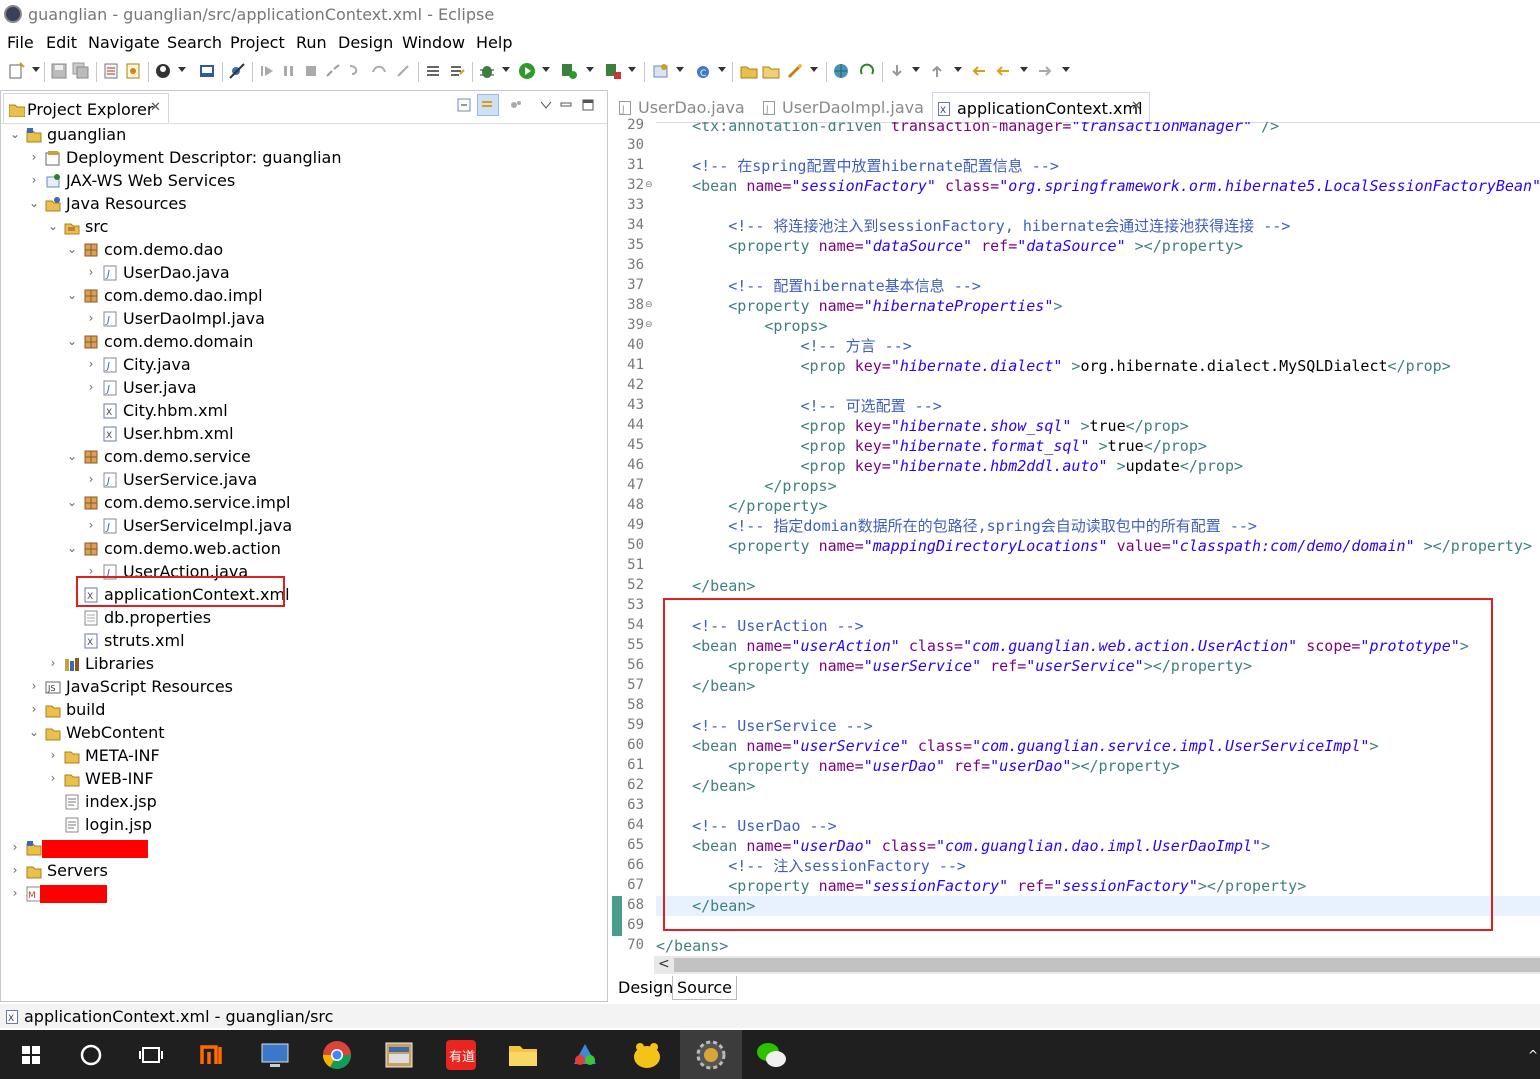 Image resolution: width=1540 pixels, height=1079 pixels. What do you see at coordinates (1041, 107) in the screenshot?
I see `tab-applicationcontext-xml: X applicationContext.xml ✕` at bounding box center [1041, 107].